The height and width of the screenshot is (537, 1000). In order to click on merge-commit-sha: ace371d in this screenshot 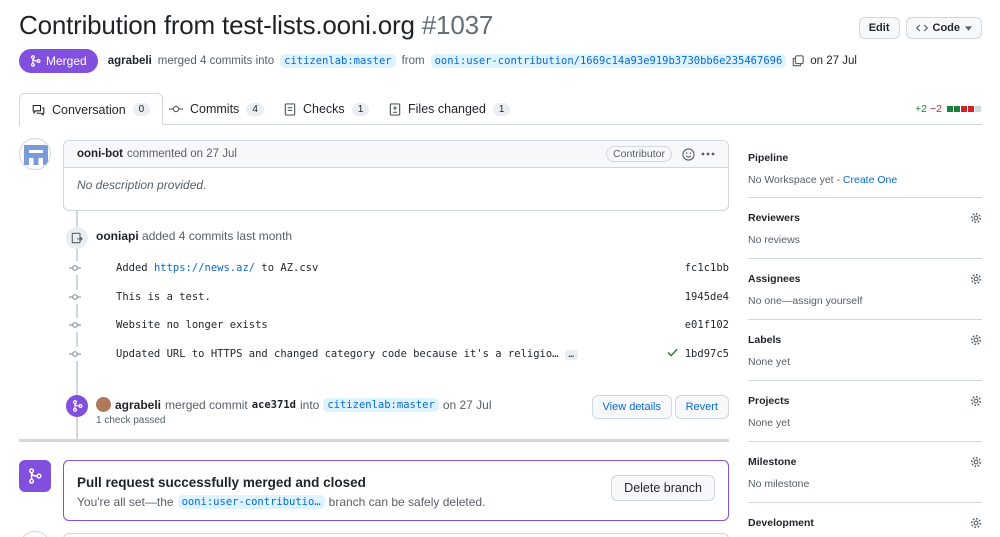, I will do `click(274, 405)`.